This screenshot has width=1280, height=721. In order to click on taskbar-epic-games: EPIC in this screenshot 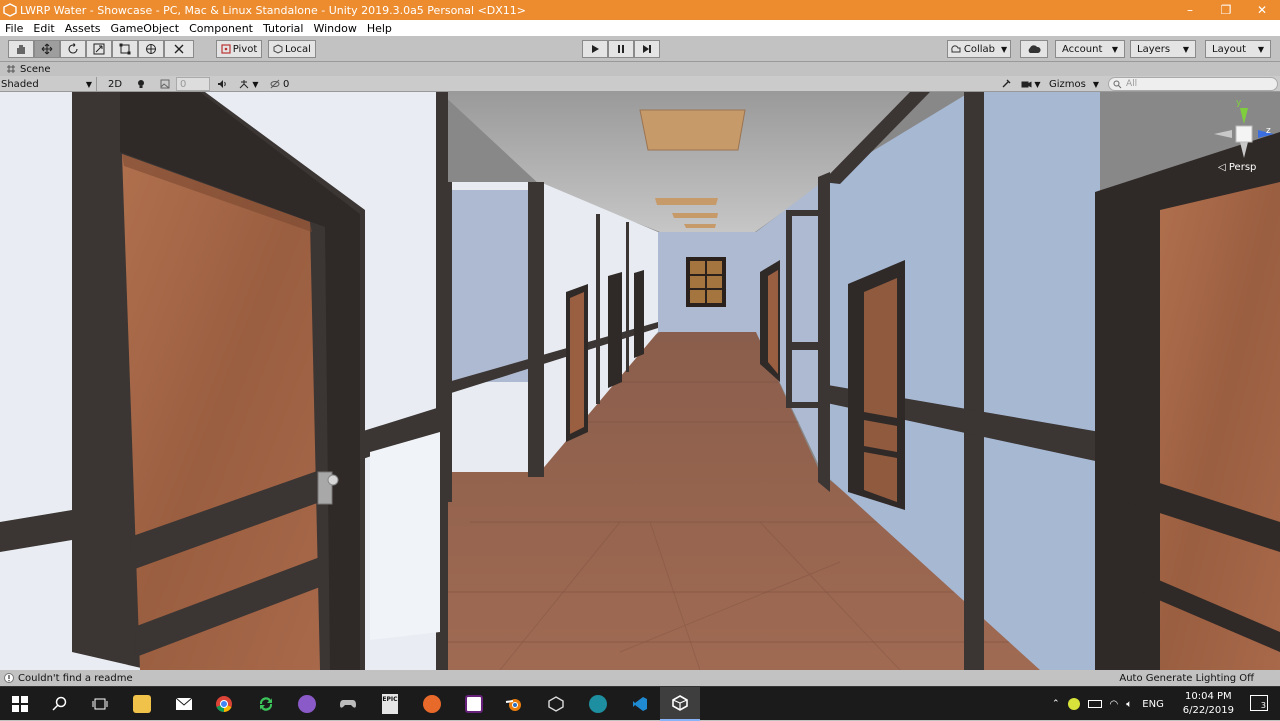, I will do `click(390, 704)`.